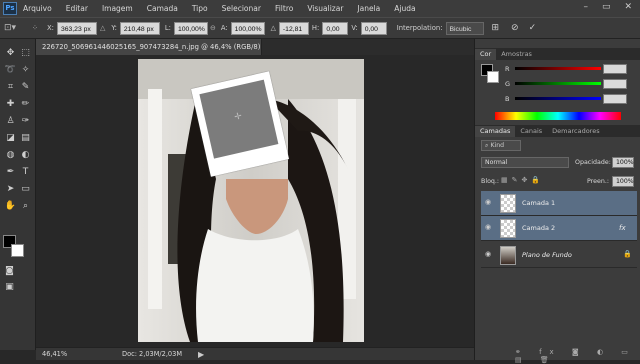  Describe the element at coordinates (10, 206) in the screenshot. I see `hand-tool-icon: ✋` at that location.